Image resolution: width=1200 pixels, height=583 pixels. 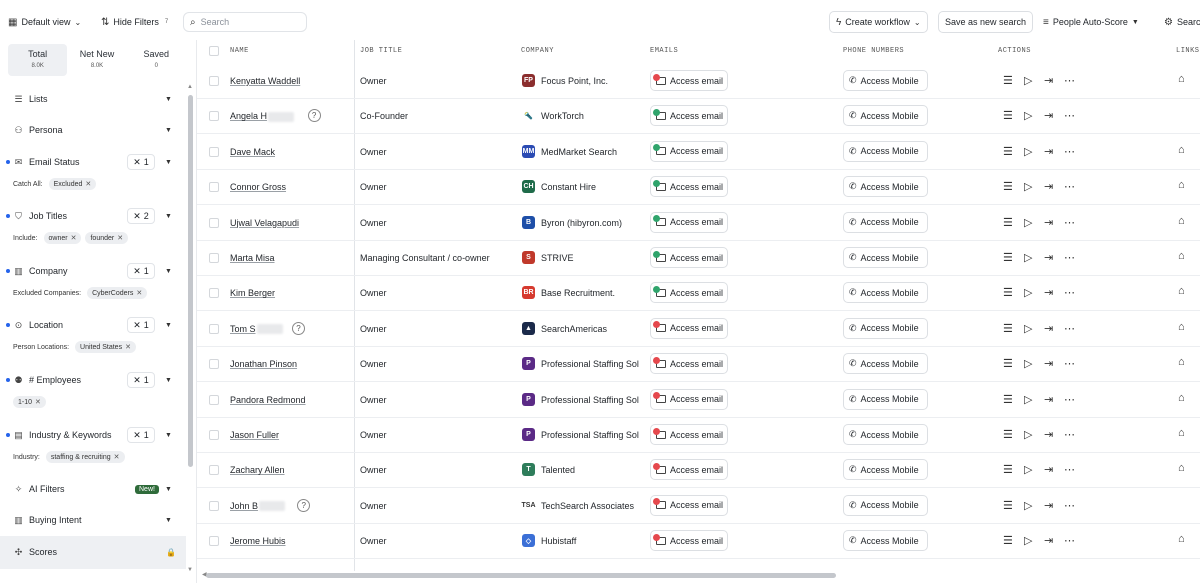 I want to click on person-name-link: Tom S, so click(x=256, y=329).